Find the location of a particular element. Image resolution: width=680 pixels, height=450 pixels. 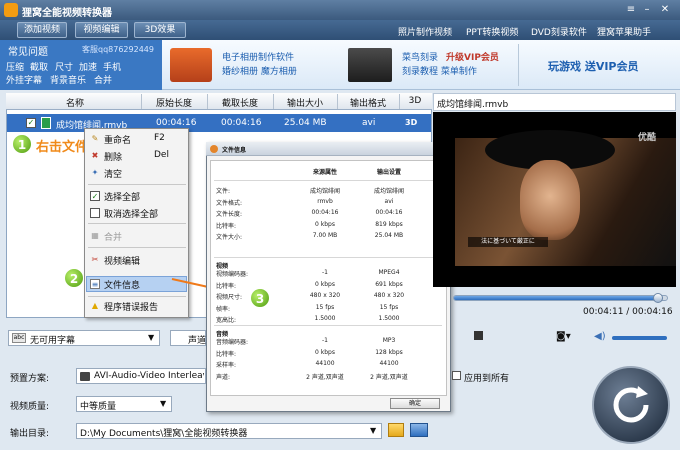

title-bar: 狸窝全能视频转换器 ≡ – ✕ is located at coordinates (340, 10).